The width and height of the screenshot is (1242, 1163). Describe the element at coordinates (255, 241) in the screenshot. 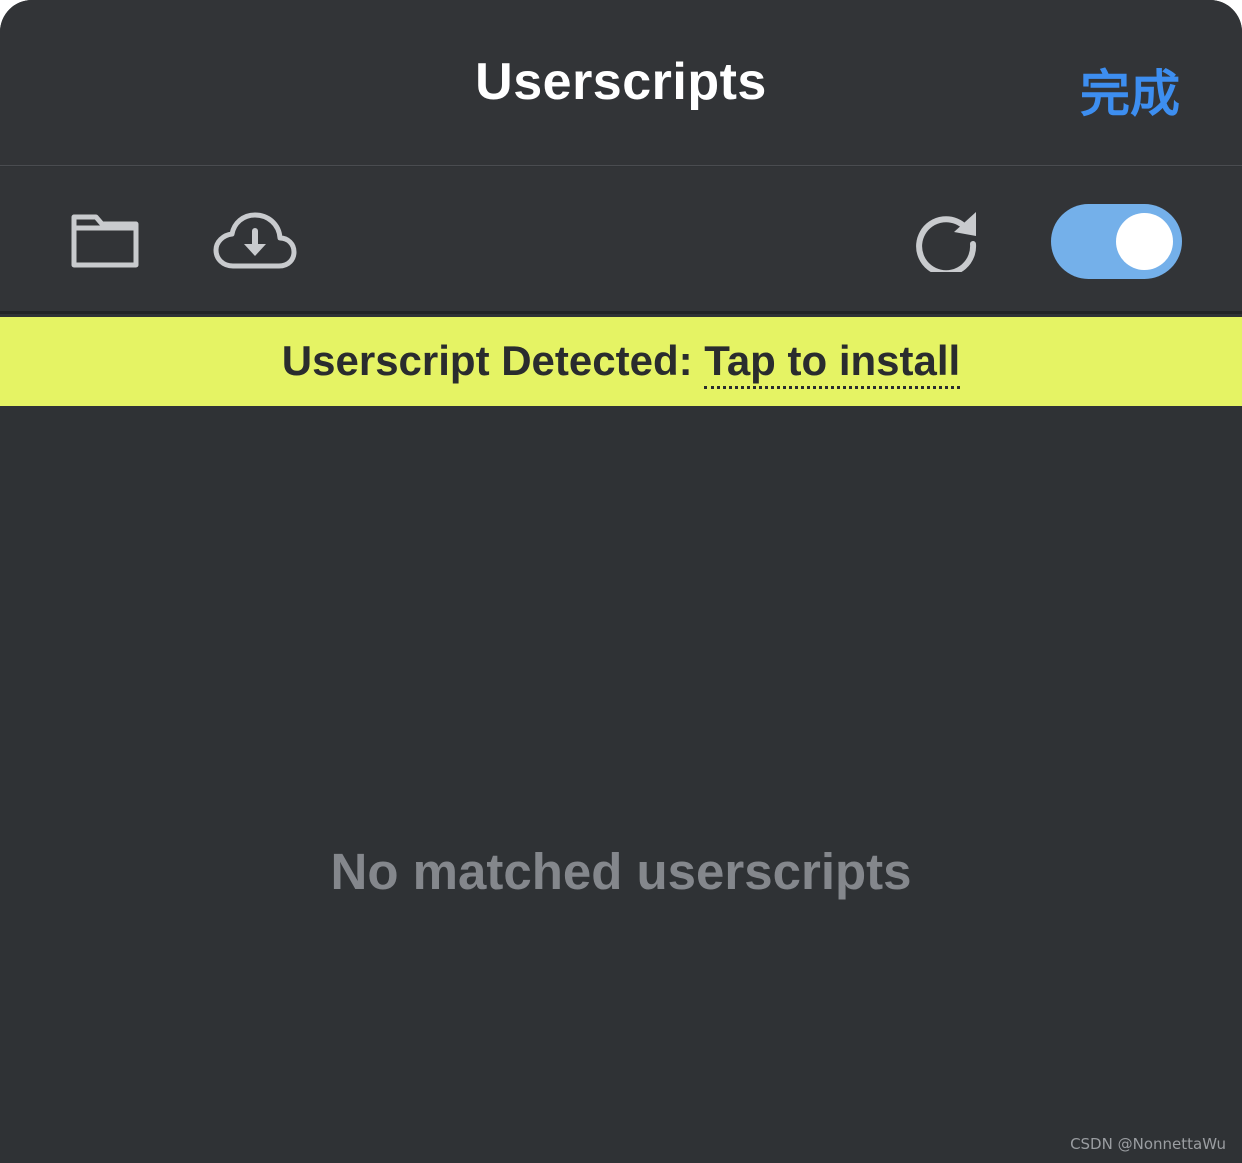

I see `cloud-download-icon` at that location.